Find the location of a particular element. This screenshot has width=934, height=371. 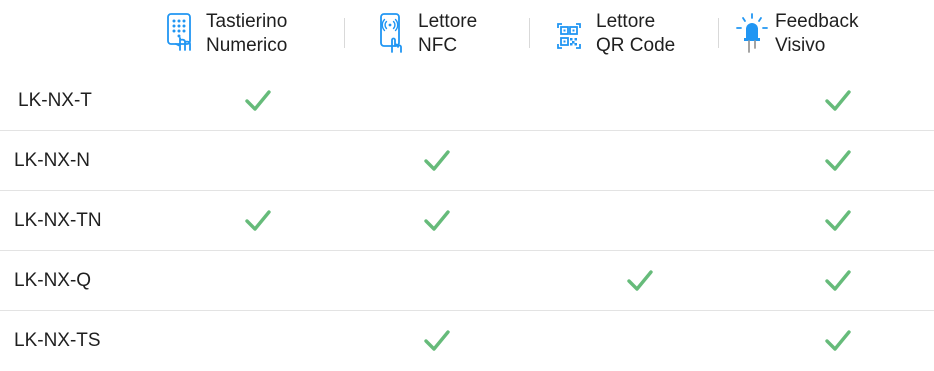

model-name: LK-NX-N is located at coordinates (52, 160).